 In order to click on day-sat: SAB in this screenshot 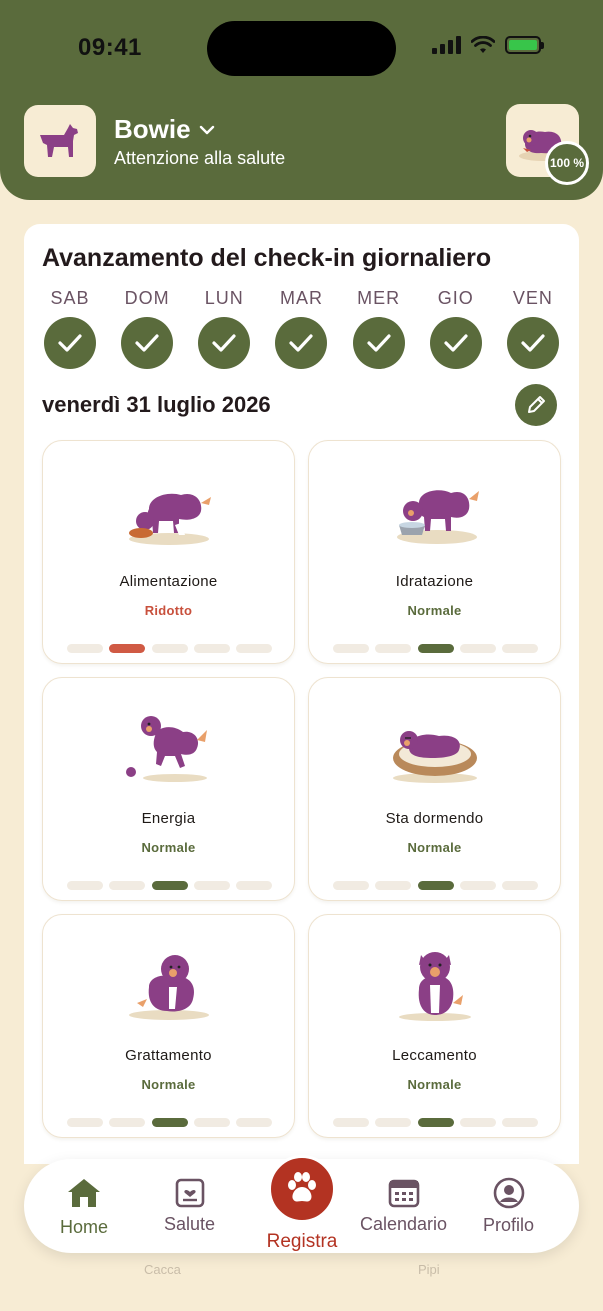, I will do `click(70, 328)`.